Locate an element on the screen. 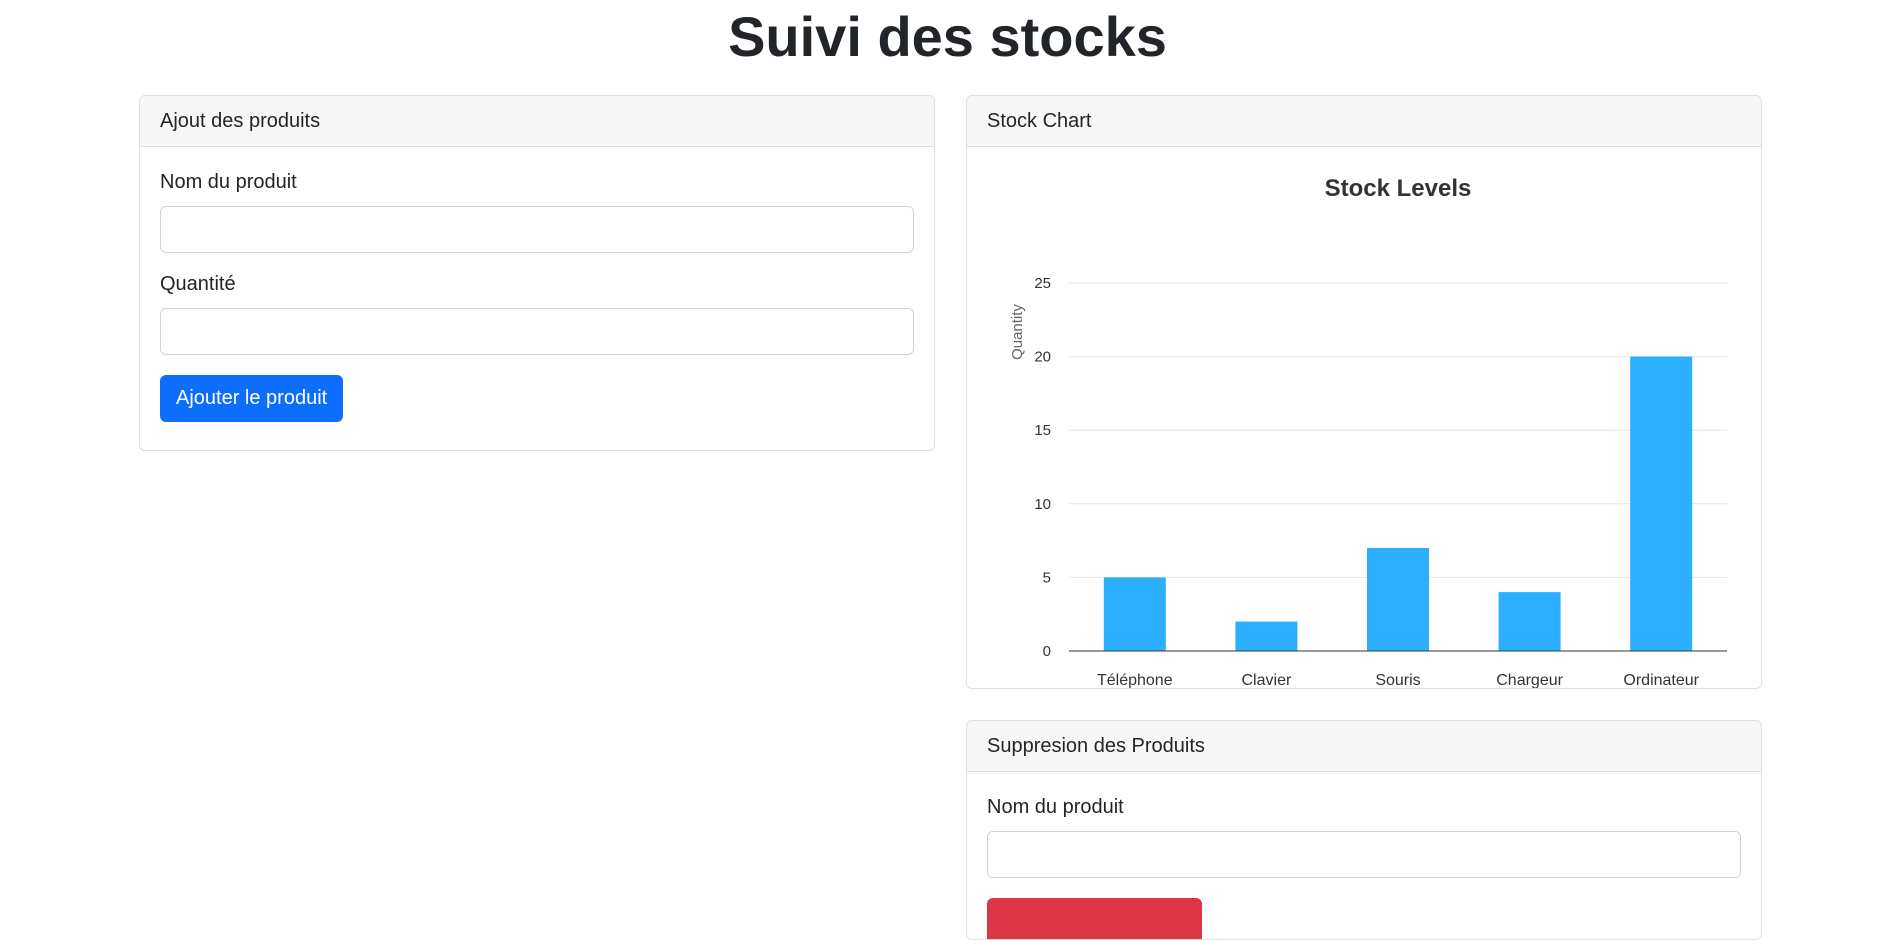 The image size is (1895, 940). x-tick-label: Souris is located at coordinates (1397, 680).